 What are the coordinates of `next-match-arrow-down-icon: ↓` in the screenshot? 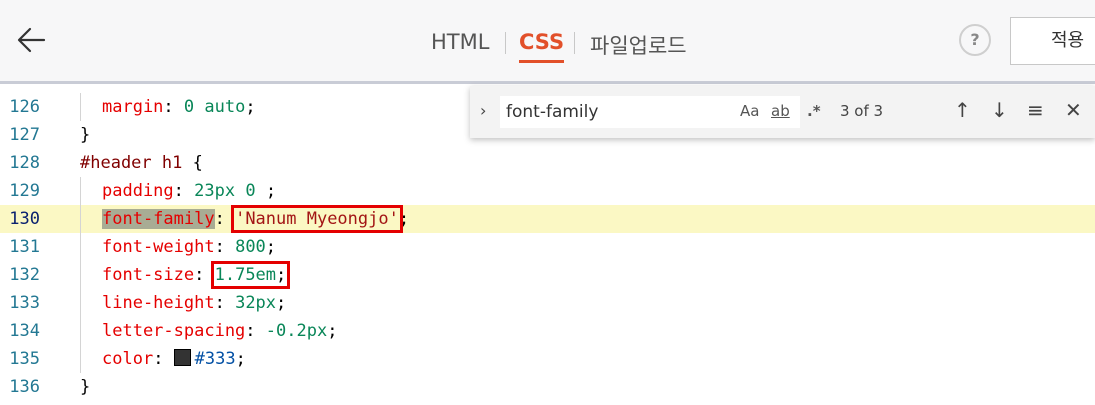 It's located at (999, 110).